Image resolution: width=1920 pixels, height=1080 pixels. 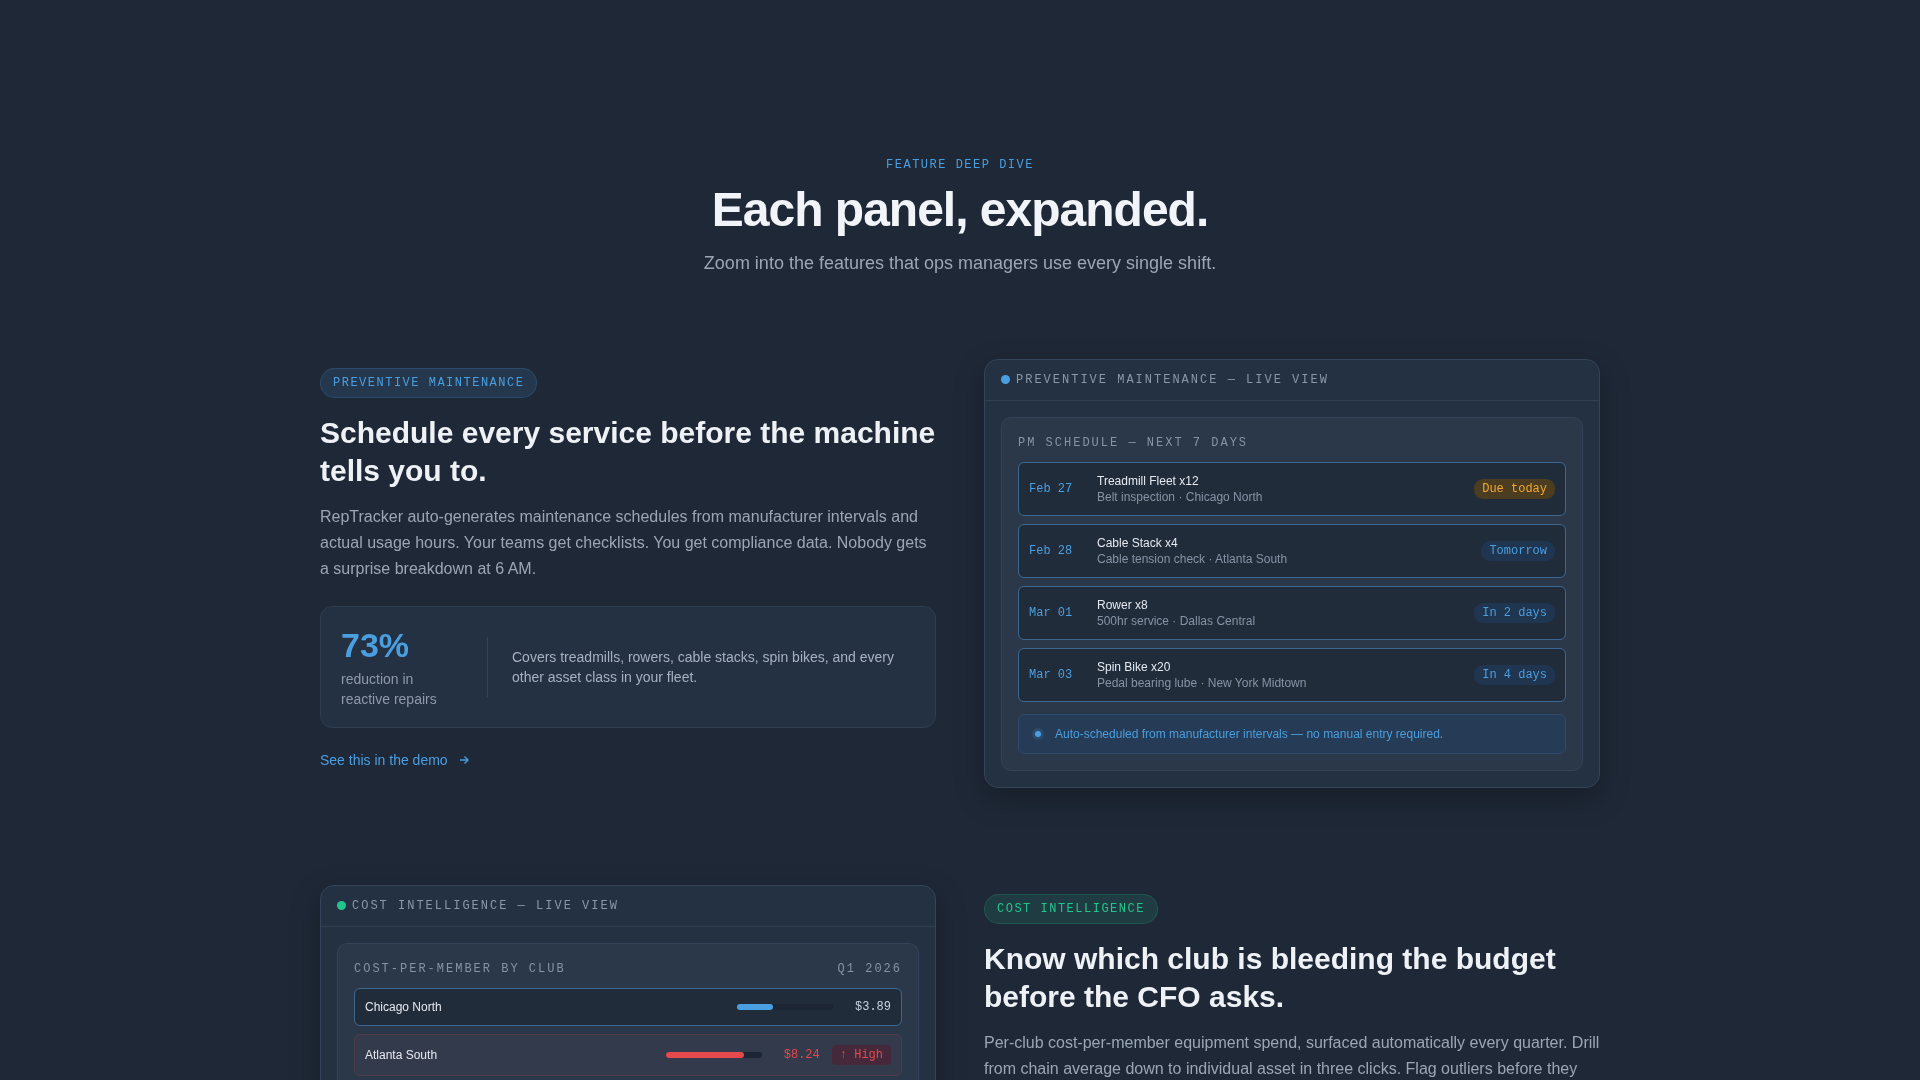 I want to click on page-title: Each panel, expanded., so click(x=960, y=210).